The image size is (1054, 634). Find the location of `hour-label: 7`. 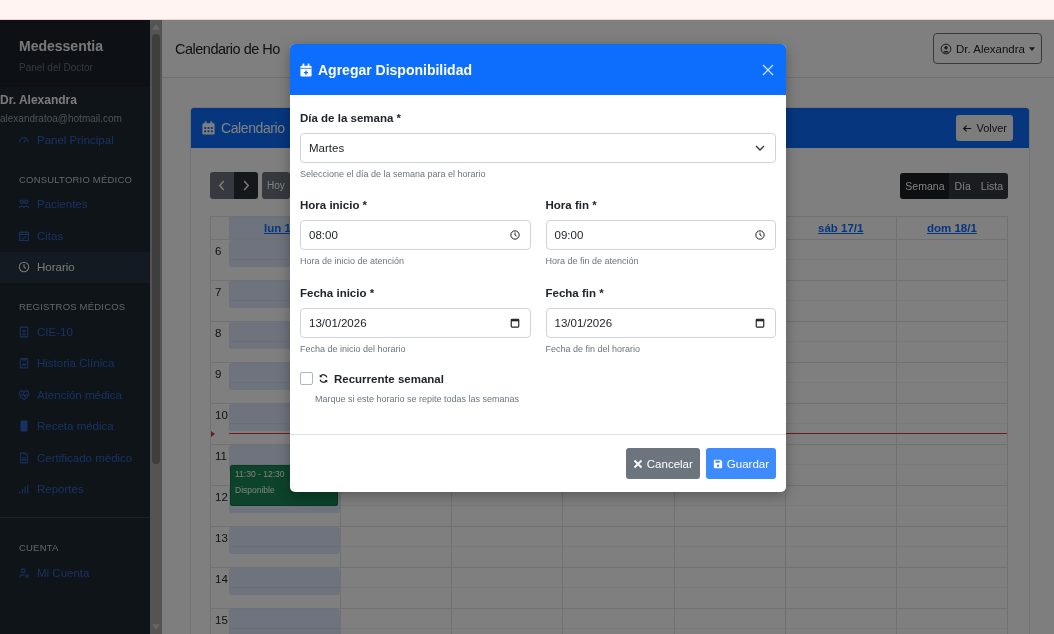

hour-label: 7 is located at coordinates (218, 292).